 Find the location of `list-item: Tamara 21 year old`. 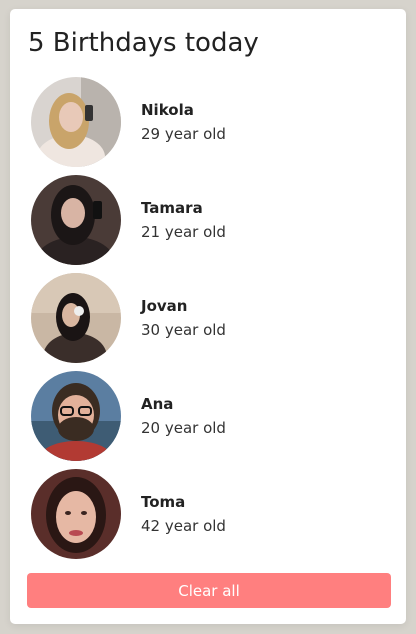

list-item: Tamara 21 year old is located at coordinates (208, 224).